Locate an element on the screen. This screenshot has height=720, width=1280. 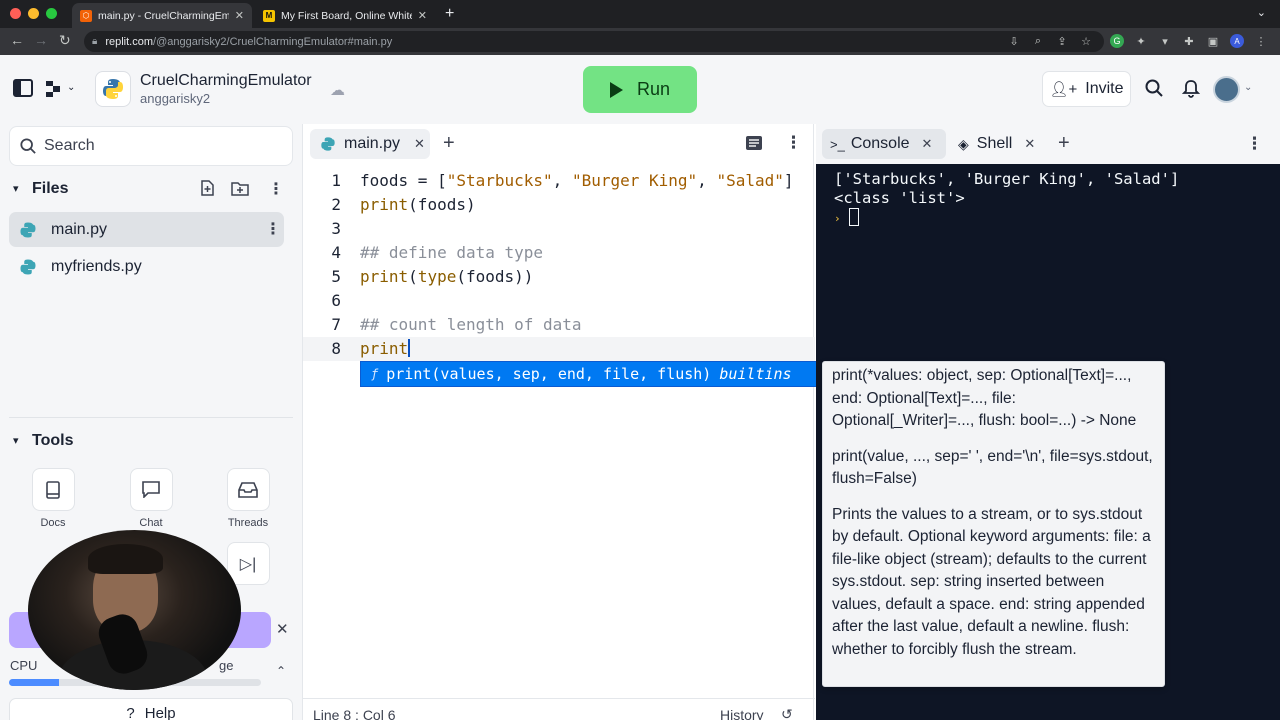
color-extension-icon: ✦ is located at coordinates (1141, 41).